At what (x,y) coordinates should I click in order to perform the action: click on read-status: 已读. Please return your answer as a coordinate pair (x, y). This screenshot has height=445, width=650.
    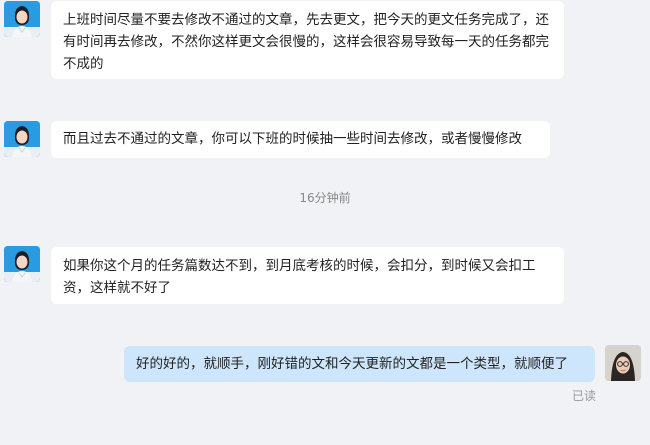
    Looking at the image, I should click on (584, 396).